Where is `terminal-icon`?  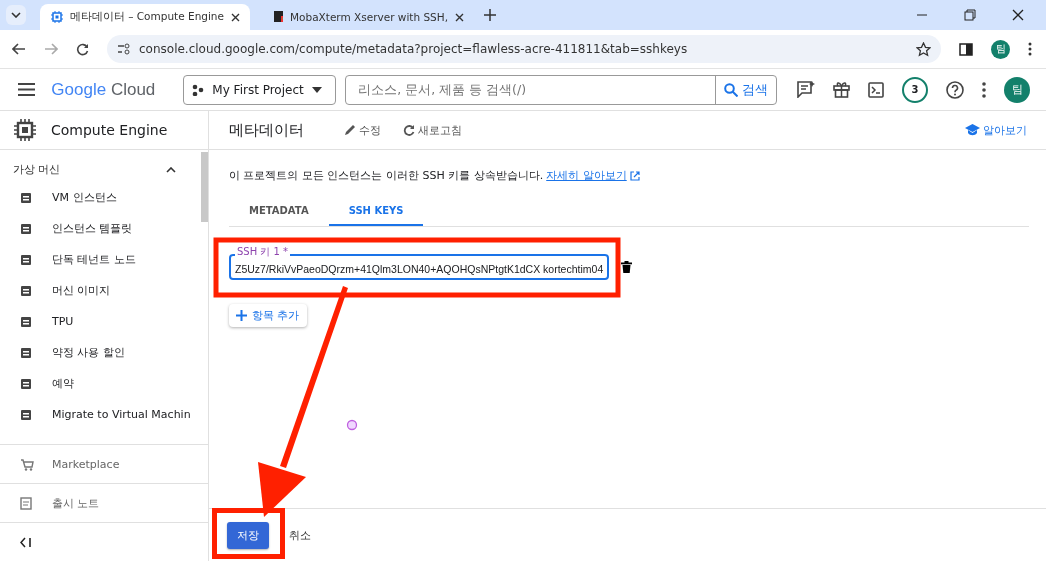
terminal-icon is located at coordinates (876, 89).